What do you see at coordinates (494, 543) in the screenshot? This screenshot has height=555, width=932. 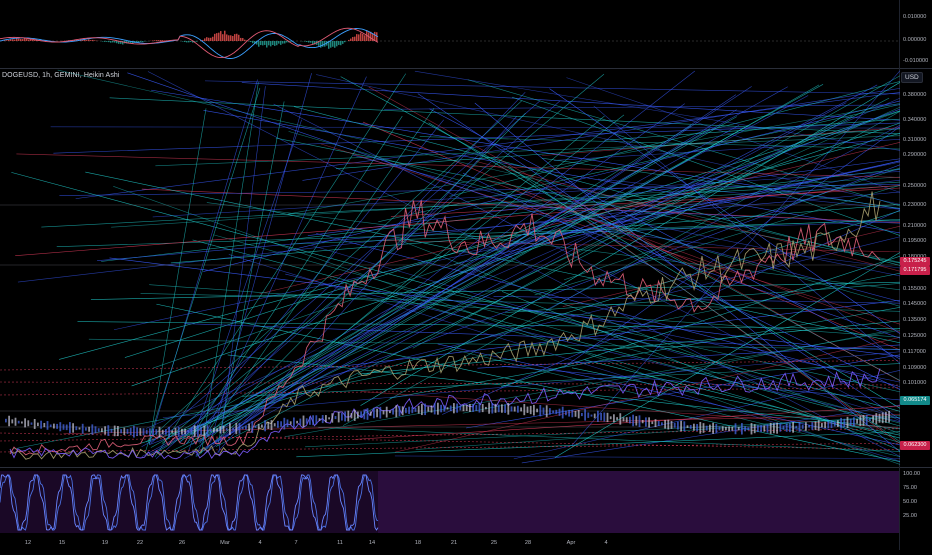 I see `time-axis-label: 25` at bounding box center [494, 543].